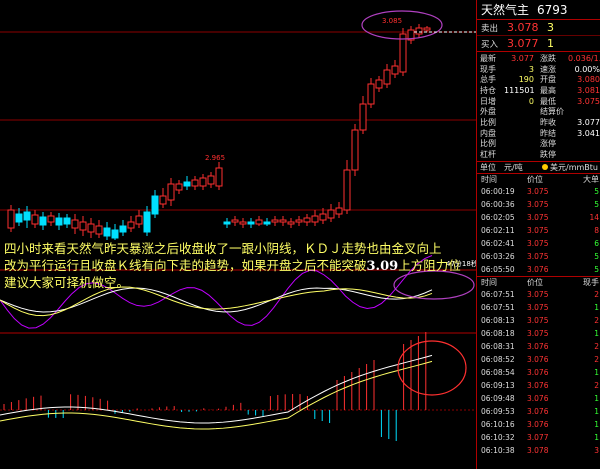 This screenshot has height=469, width=600. I want to click on tick-row: 06:00:36 3.075 5, so click(540, 204).